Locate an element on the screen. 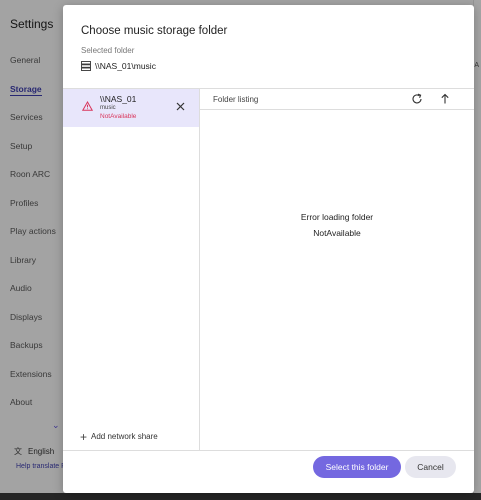 The height and width of the screenshot is (500, 481). folder-listing-title: Folder listing is located at coordinates (236, 99).